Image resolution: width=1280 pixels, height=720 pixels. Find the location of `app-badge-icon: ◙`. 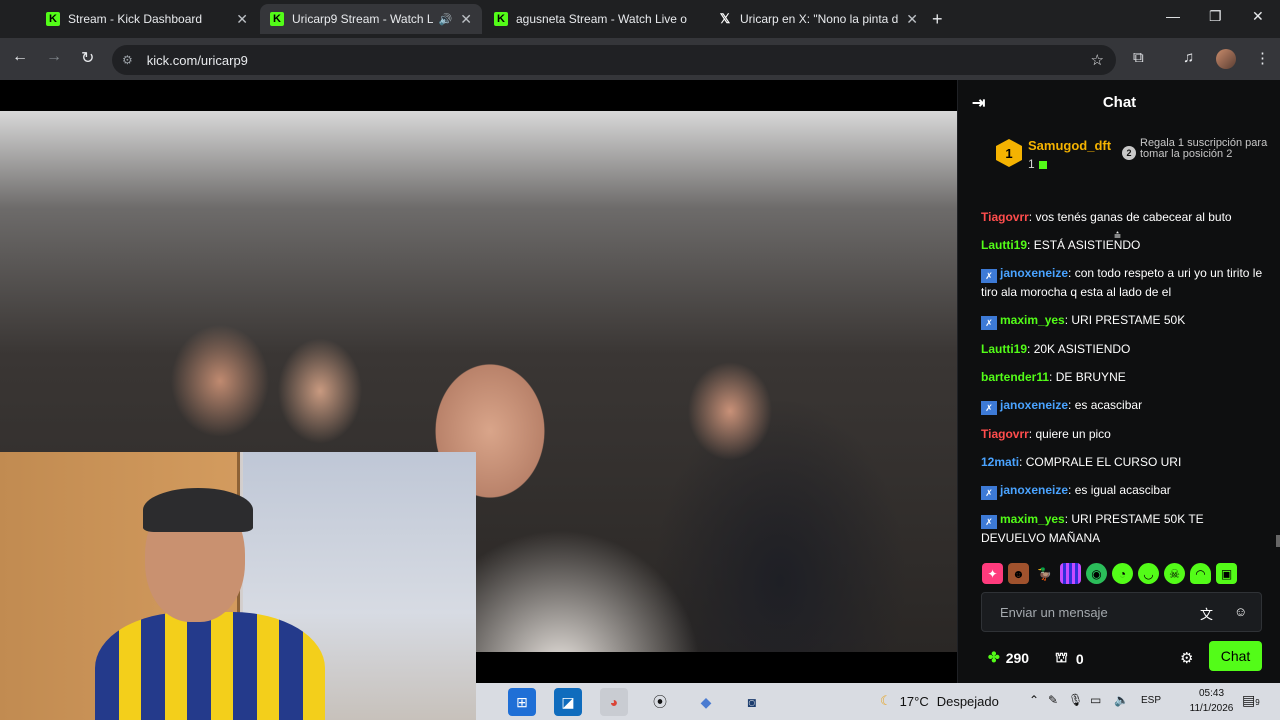

app-badge-icon: ◙ is located at coordinates (752, 702).